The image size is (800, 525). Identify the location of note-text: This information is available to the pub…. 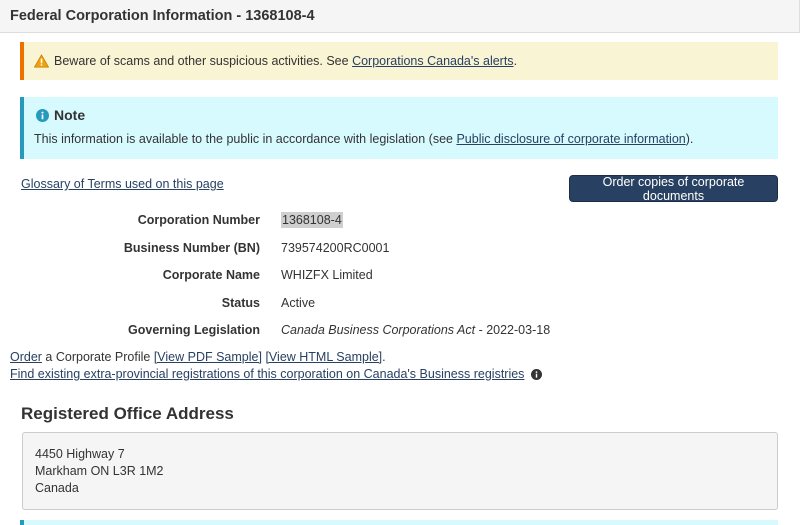
(364, 139).